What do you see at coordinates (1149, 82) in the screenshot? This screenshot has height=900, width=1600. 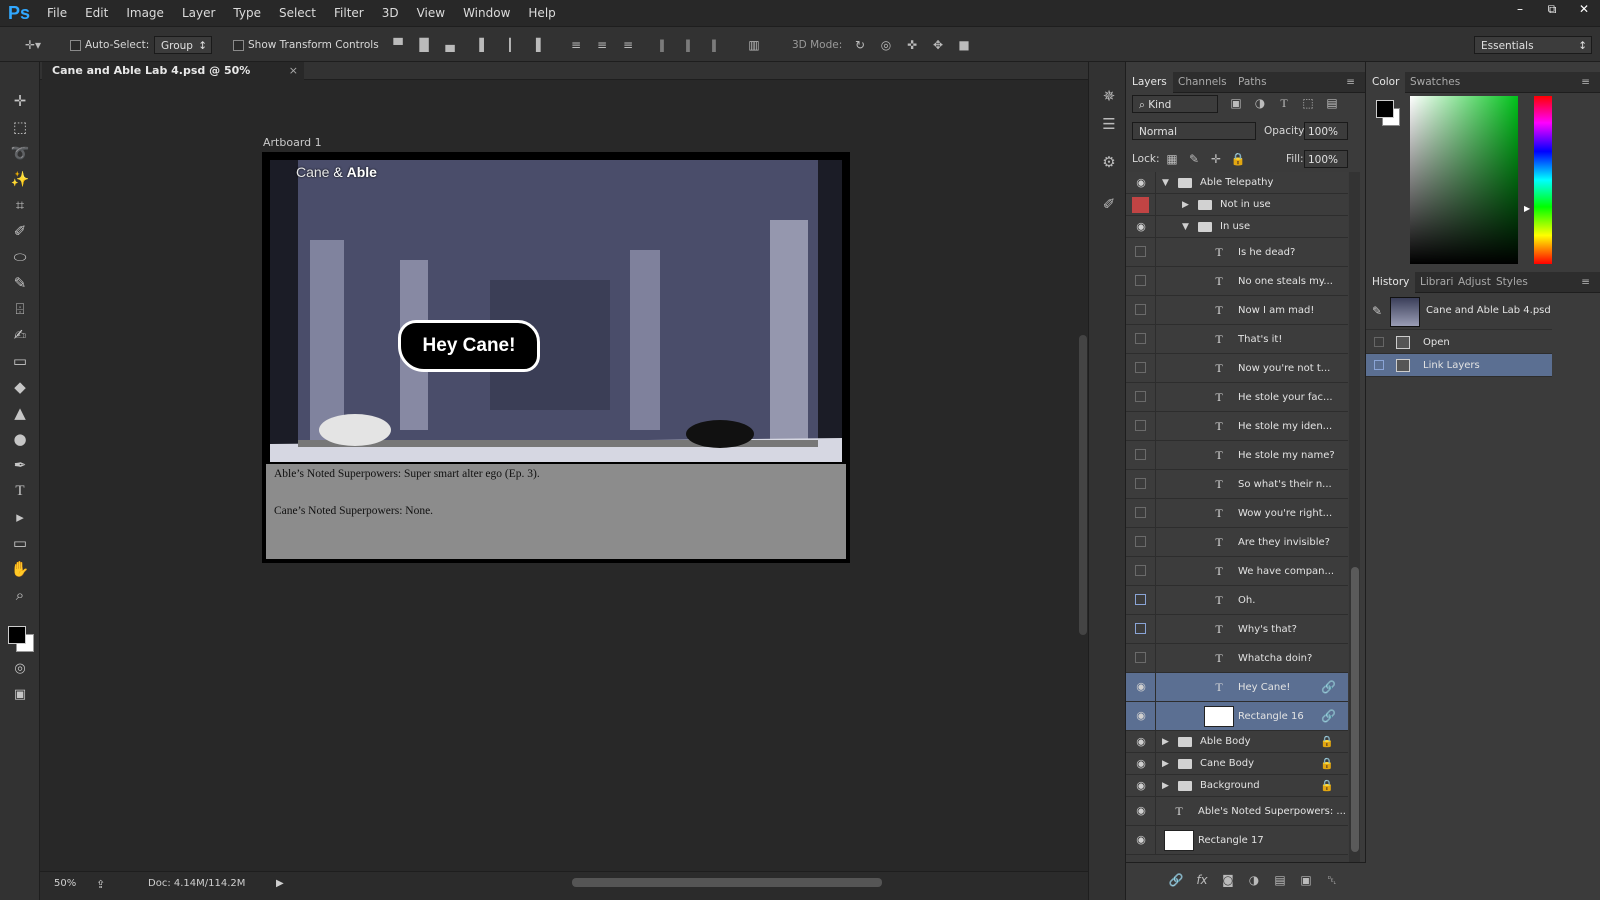 I see `tab-layers: Layers` at bounding box center [1149, 82].